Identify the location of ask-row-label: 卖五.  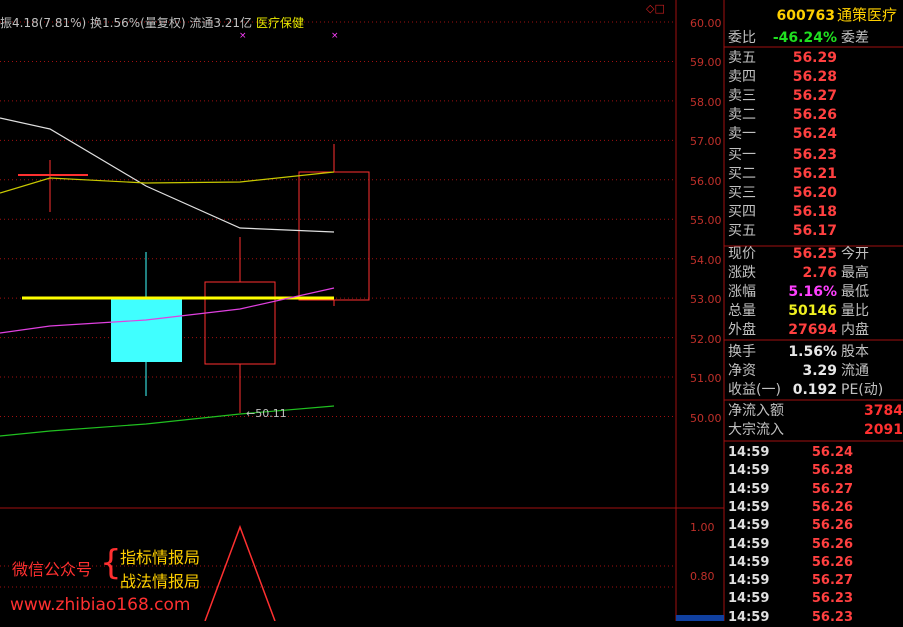
(742, 58).